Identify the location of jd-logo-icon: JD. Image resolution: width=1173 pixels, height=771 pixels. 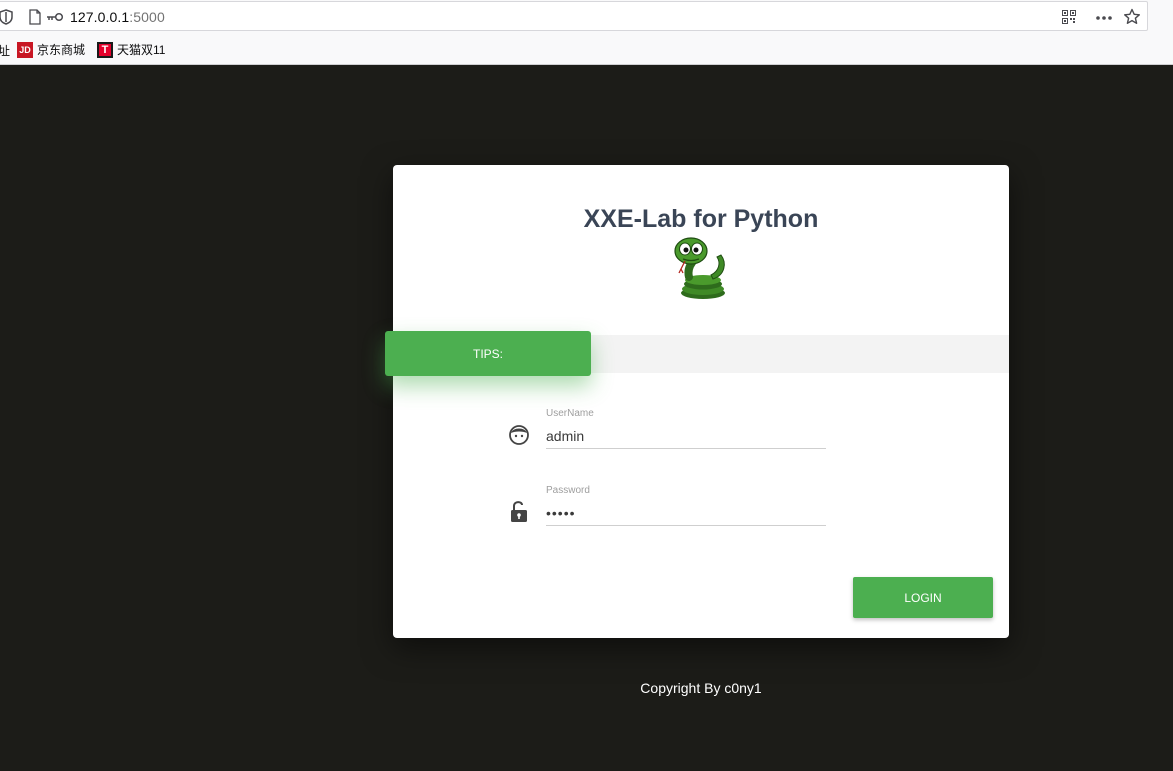
(25, 49).